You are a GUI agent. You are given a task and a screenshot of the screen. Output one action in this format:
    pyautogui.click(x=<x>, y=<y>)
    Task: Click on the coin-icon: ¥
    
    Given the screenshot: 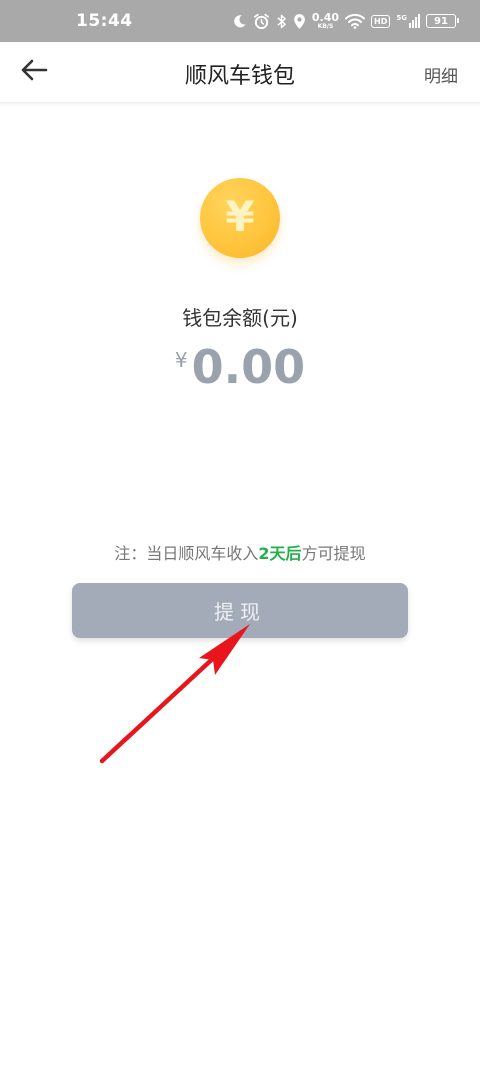 What is the action you would take?
    pyautogui.click(x=240, y=218)
    